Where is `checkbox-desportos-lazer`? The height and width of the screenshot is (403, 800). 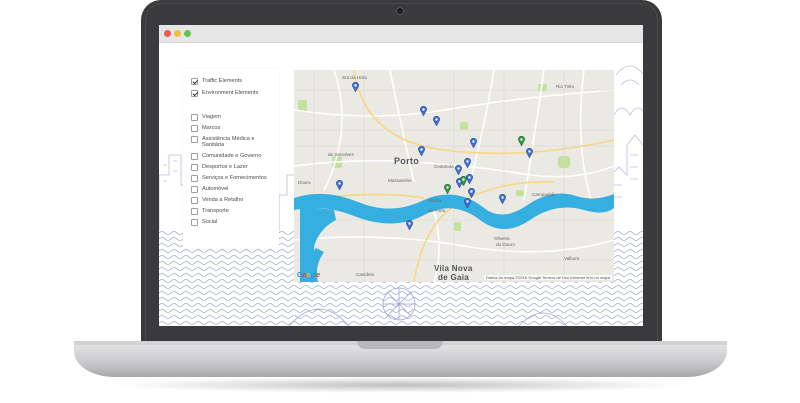 checkbox-desportos-lazer is located at coordinates (194, 167).